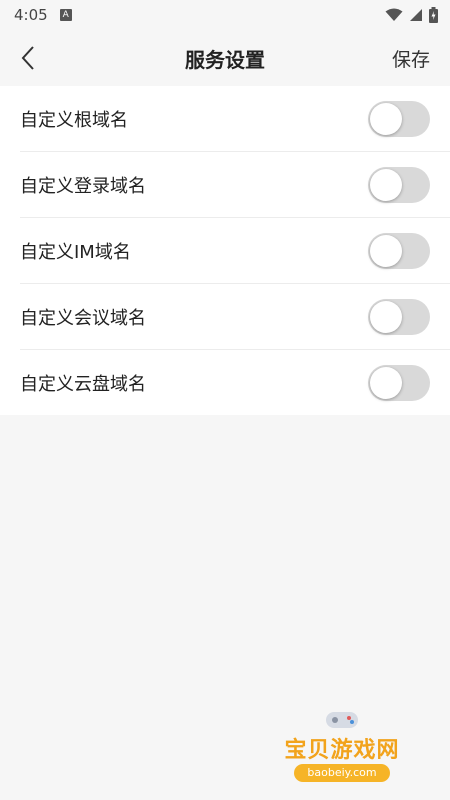 This screenshot has height=800, width=450. What do you see at coordinates (342, 720) in the screenshot?
I see `gamepad-icon` at bounding box center [342, 720].